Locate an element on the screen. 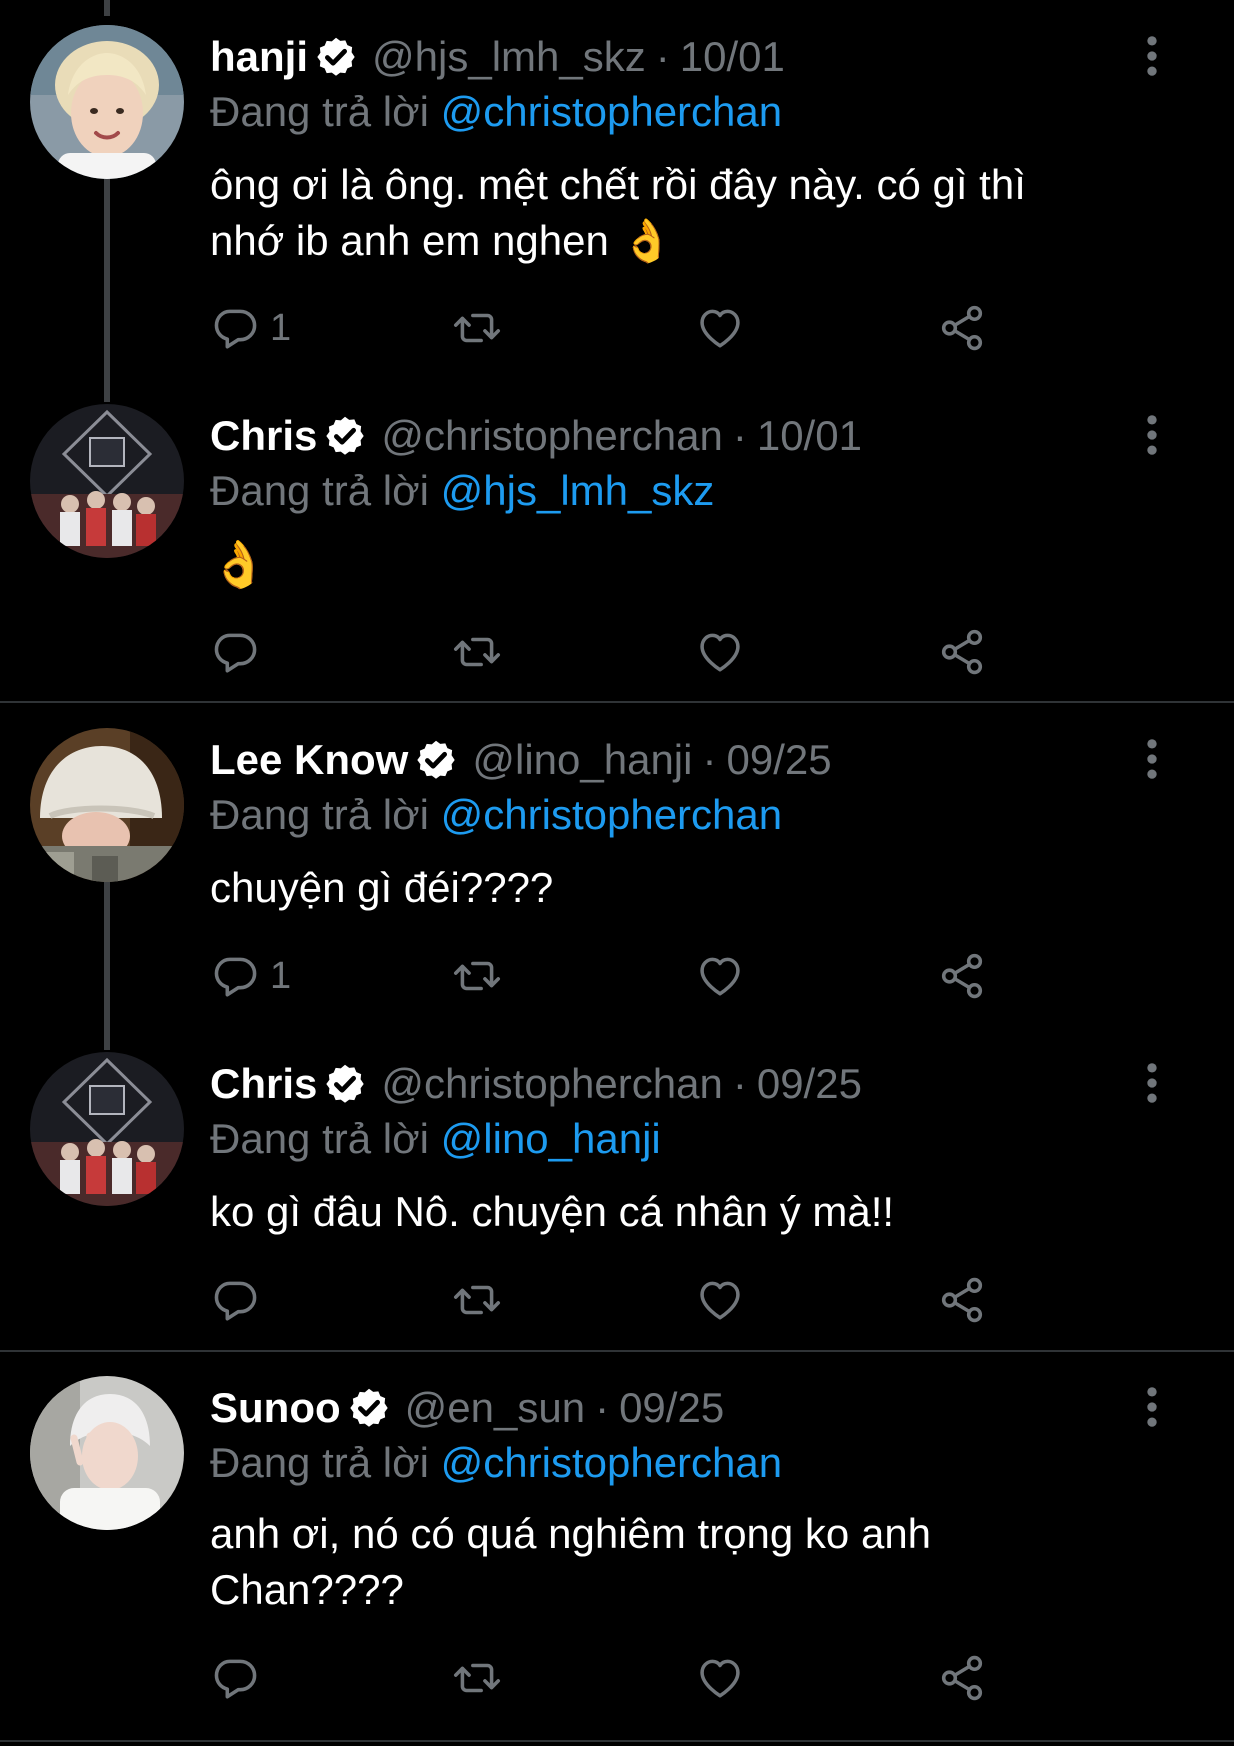 The image size is (1234, 1746). tweet-header: Sunoo @en_sun · 09/25 is located at coordinates (677, 1408).